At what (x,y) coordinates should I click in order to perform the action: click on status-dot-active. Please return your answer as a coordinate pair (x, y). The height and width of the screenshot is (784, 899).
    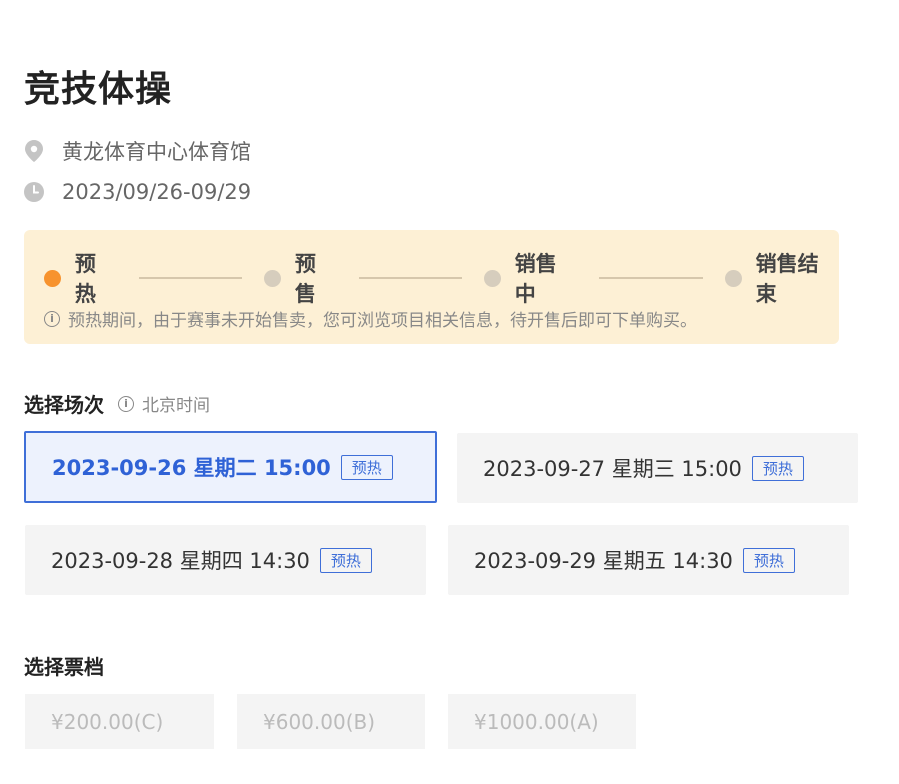
    Looking at the image, I should click on (52, 278).